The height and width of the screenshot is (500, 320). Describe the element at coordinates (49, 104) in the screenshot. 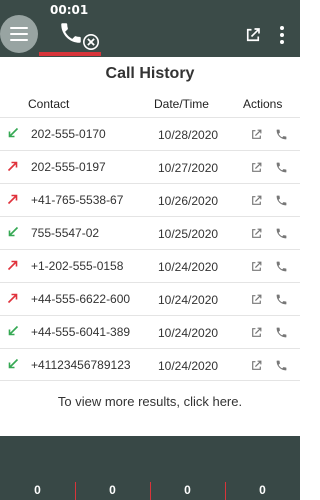

I see `column-contact: Contact` at that location.